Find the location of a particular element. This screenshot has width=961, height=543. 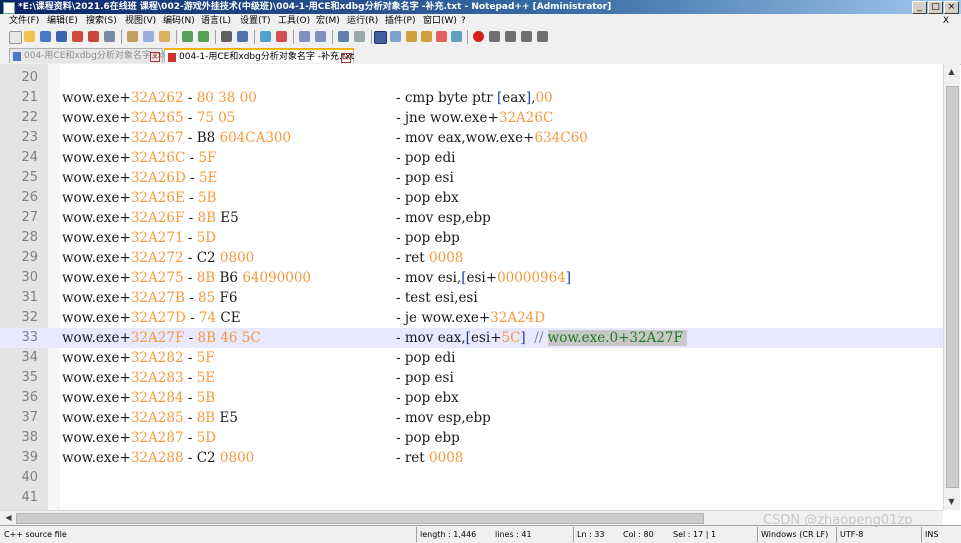

zoom-in-icon is located at coordinates (265, 36).